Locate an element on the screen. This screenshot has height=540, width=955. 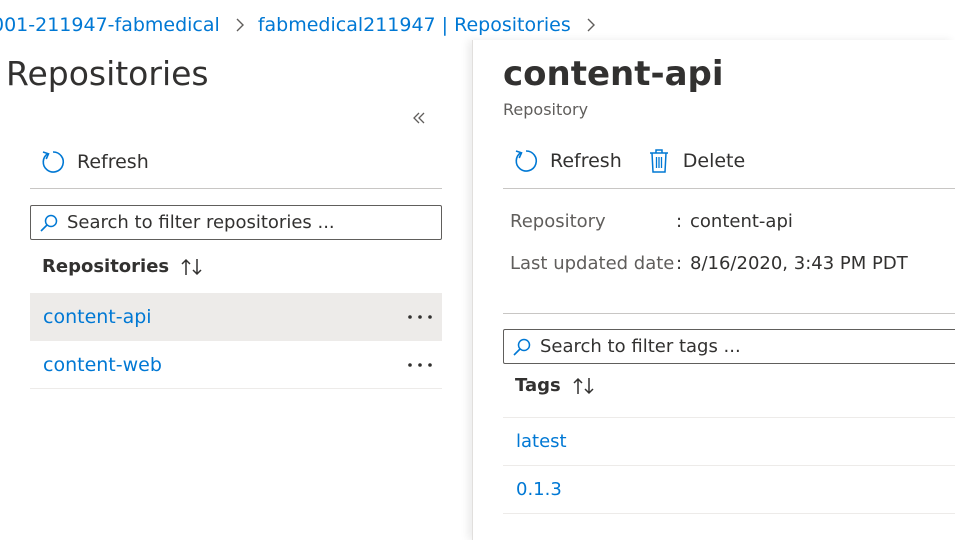
property-key: Last updated date is located at coordinates (592, 263).